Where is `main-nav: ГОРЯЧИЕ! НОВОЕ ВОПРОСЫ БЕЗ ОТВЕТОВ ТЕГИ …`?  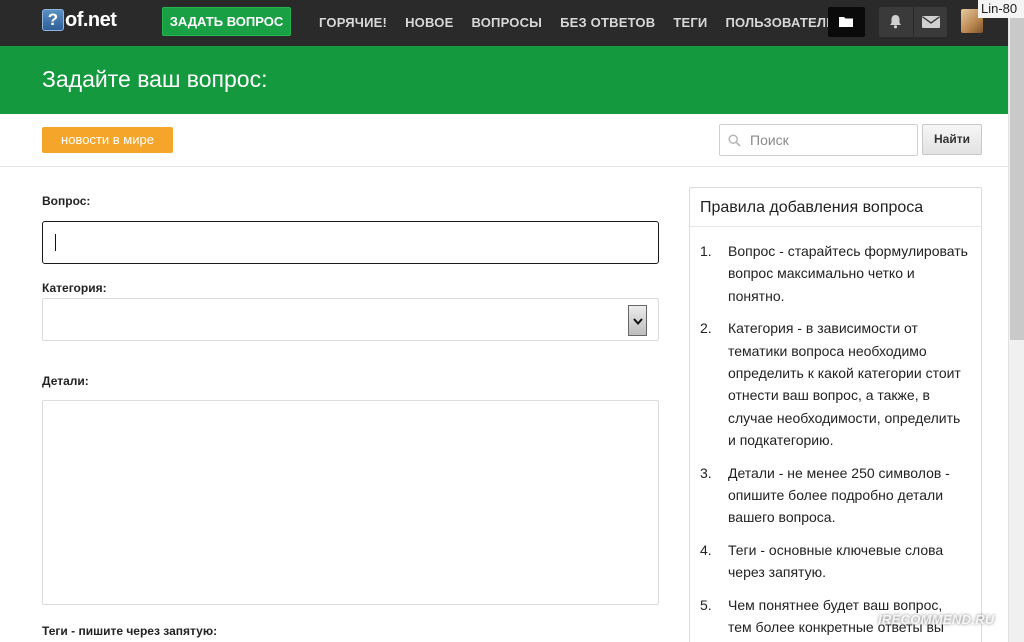
main-nav: ГОРЯЧИЕ! НОВОЕ ВОПРОСЫ БЕЗ ОТВЕТОВ ТЕГИ … is located at coordinates (586, 22).